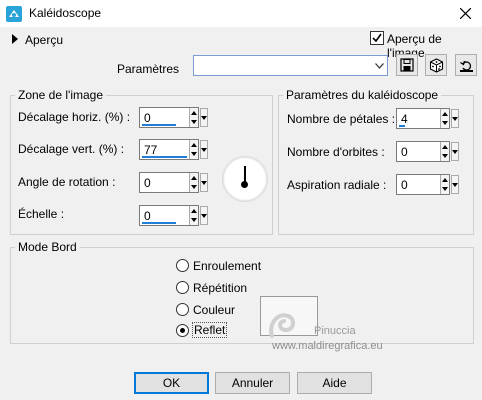 The width and height of the screenshot is (482, 400). Describe the element at coordinates (427, 118) in the screenshot. I see `petals-input: 4` at that location.